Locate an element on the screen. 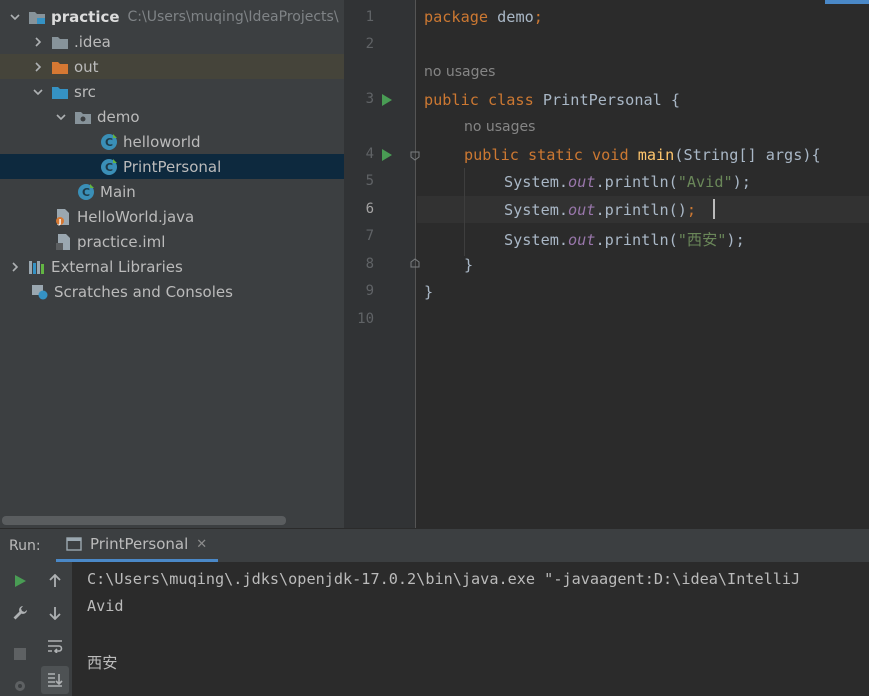 This screenshot has height=696, width=869. scratches-icon is located at coordinates (40, 292).